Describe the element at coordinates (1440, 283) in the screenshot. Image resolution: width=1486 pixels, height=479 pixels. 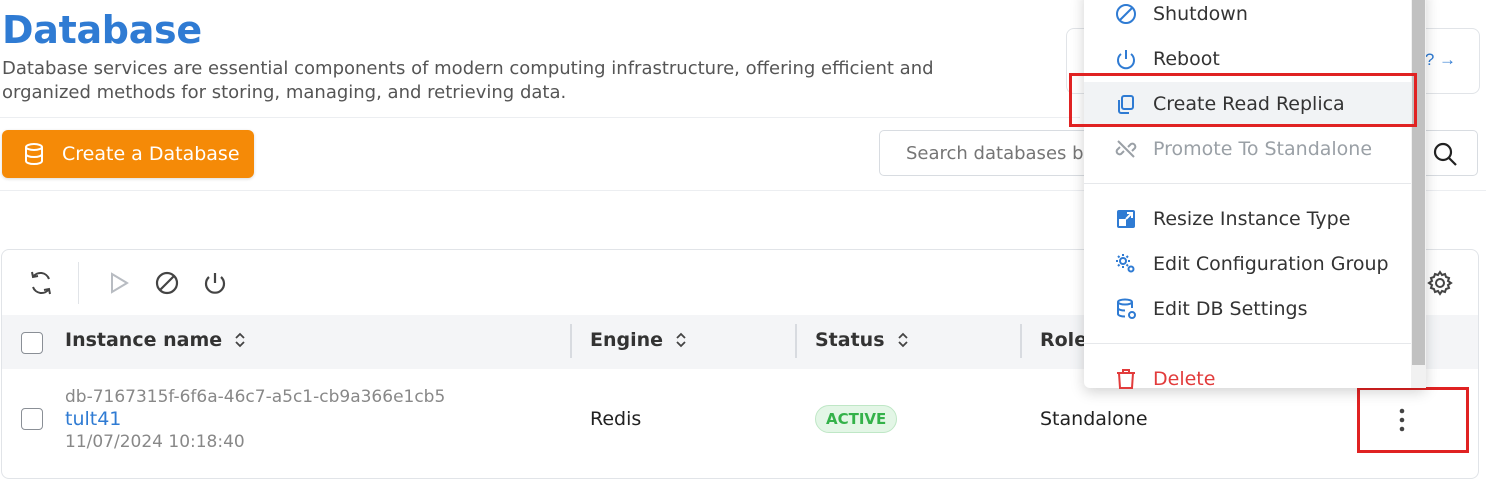
I see `gear-icon` at that location.